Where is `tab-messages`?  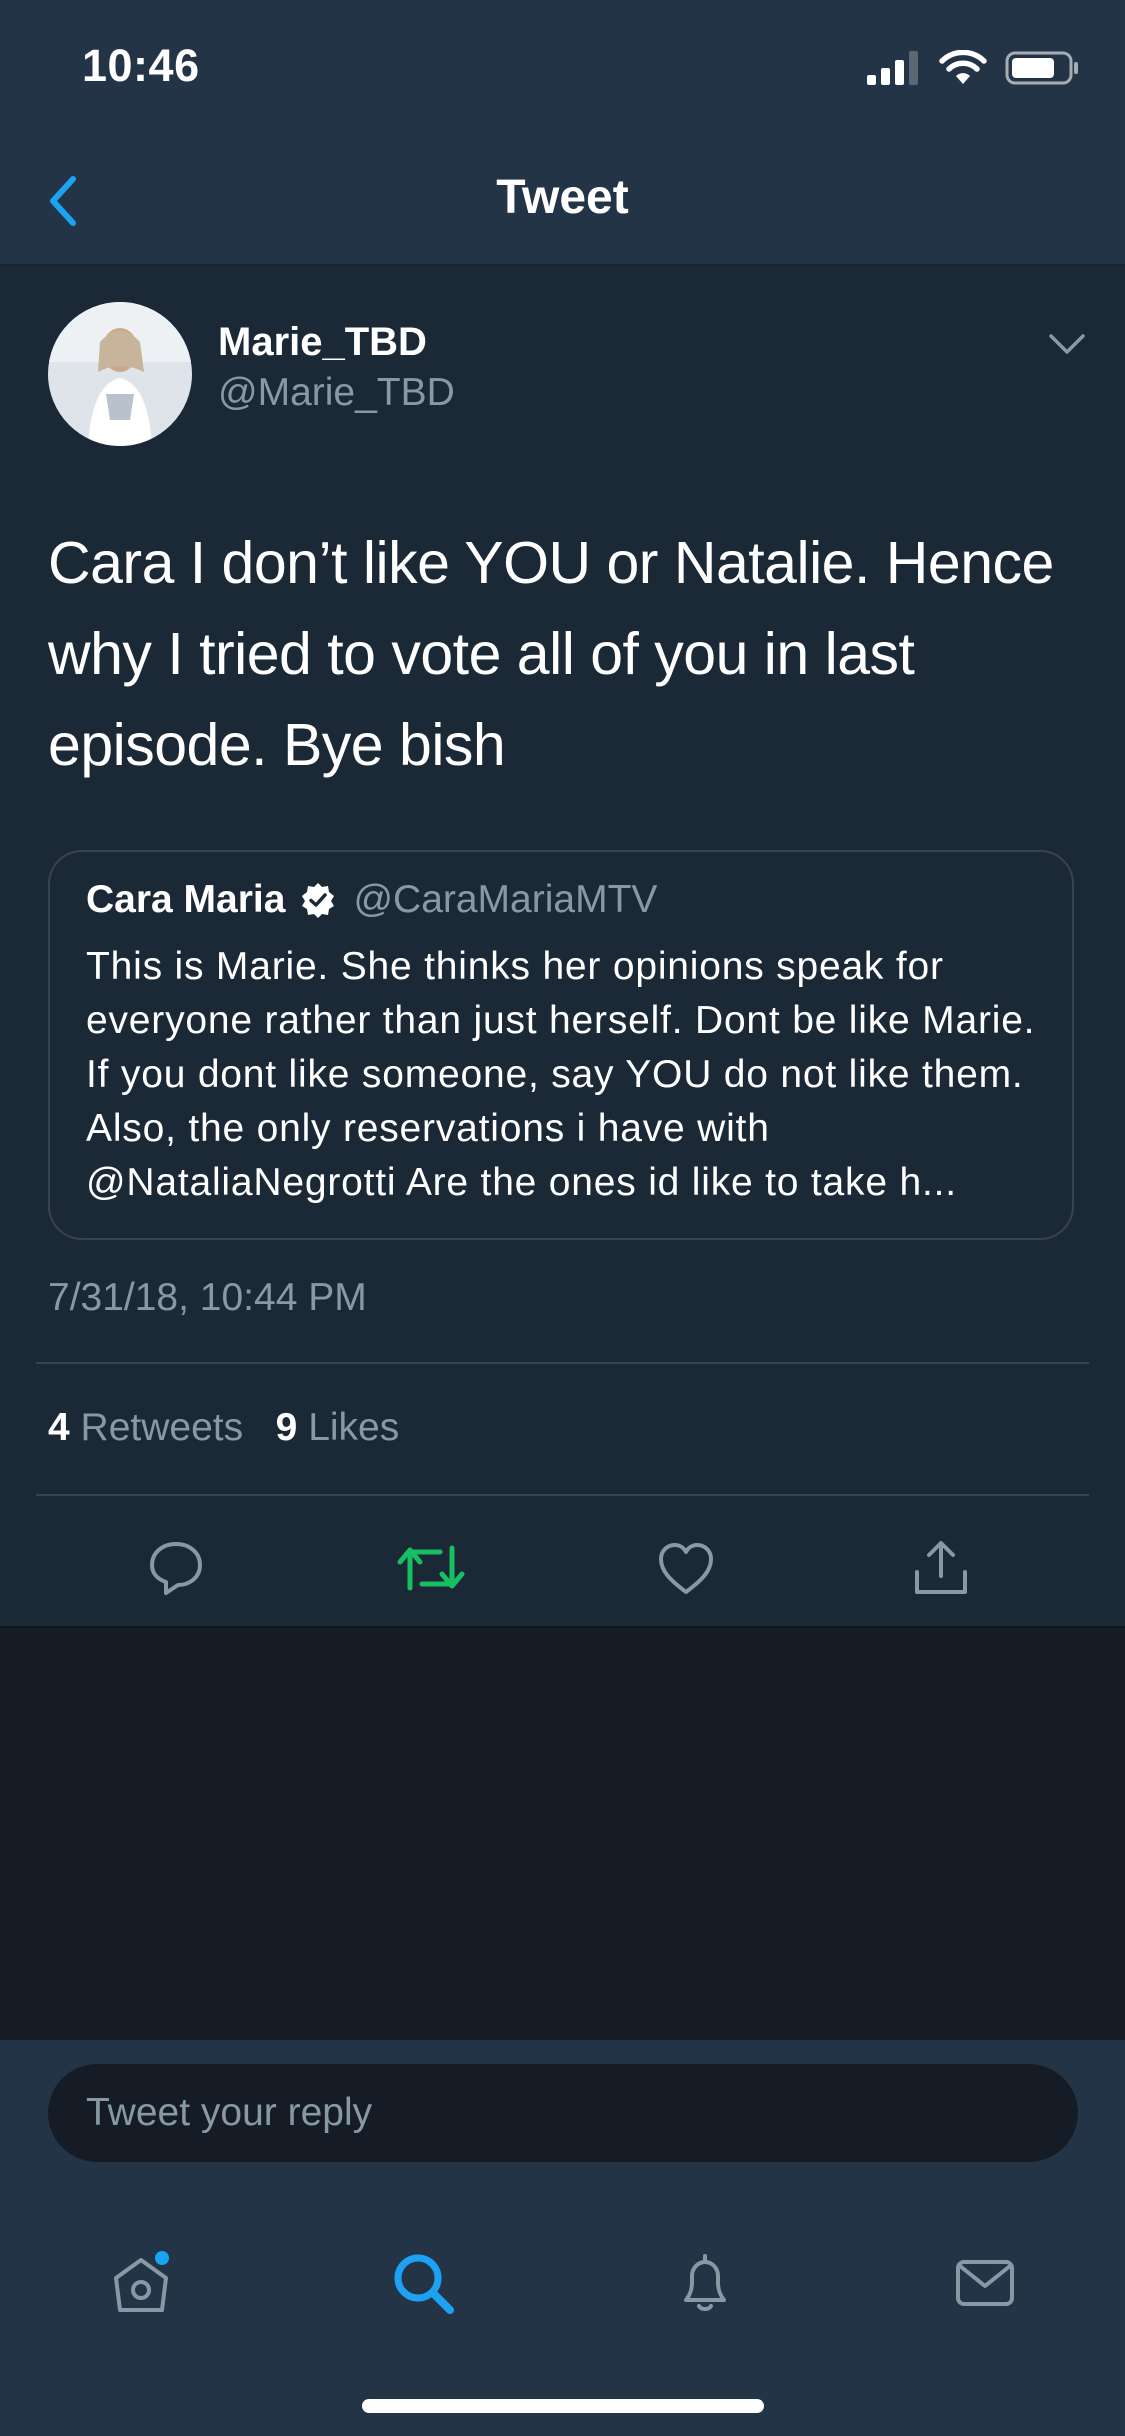
tab-messages is located at coordinates (985, 2285).